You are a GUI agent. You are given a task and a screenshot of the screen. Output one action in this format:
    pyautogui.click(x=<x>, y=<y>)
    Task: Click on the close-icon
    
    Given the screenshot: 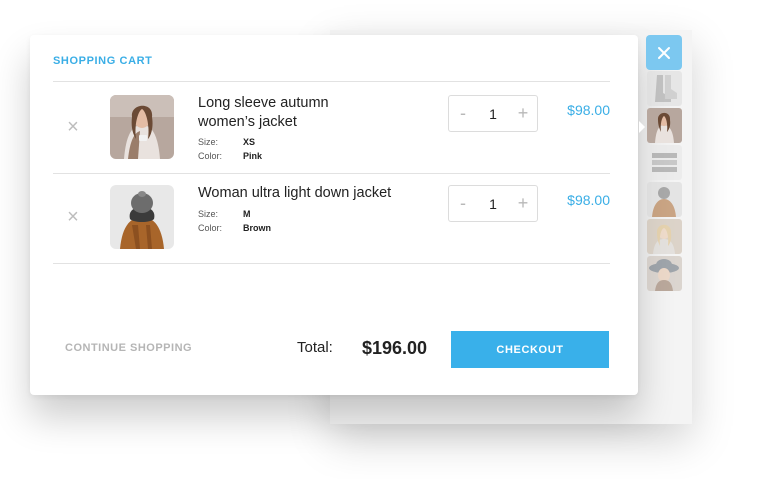 What is the action you would take?
    pyautogui.click(x=664, y=52)
    